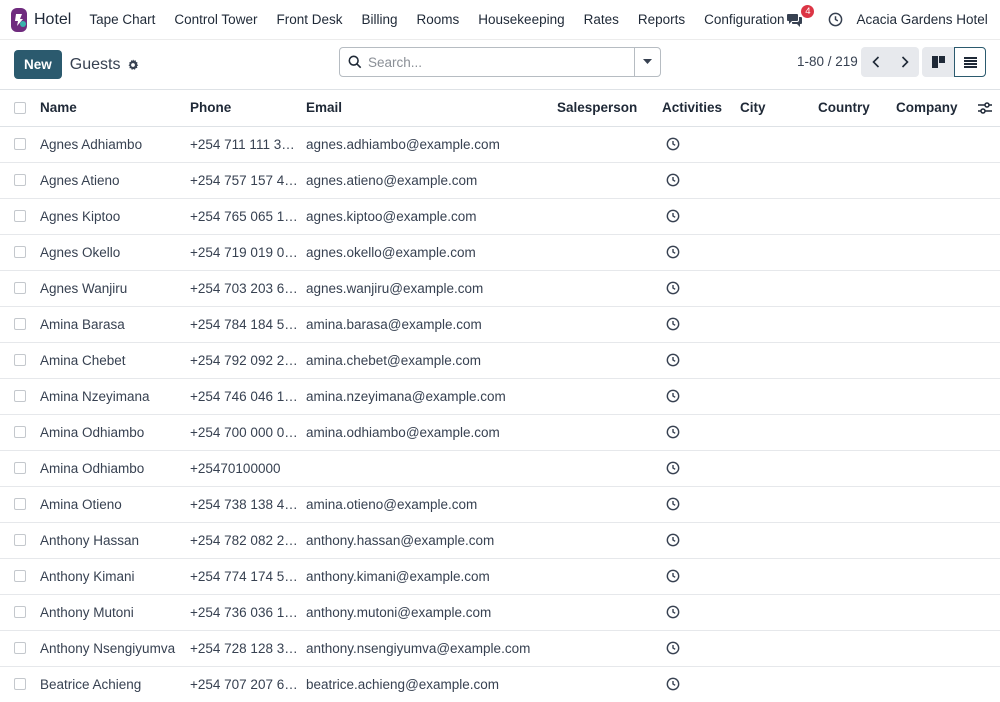 Image resolution: width=1000 pixels, height=702 pixels. What do you see at coordinates (799, 17) in the screenshot?
I see `chat-icon: 4` at bounding box center [799, 17].